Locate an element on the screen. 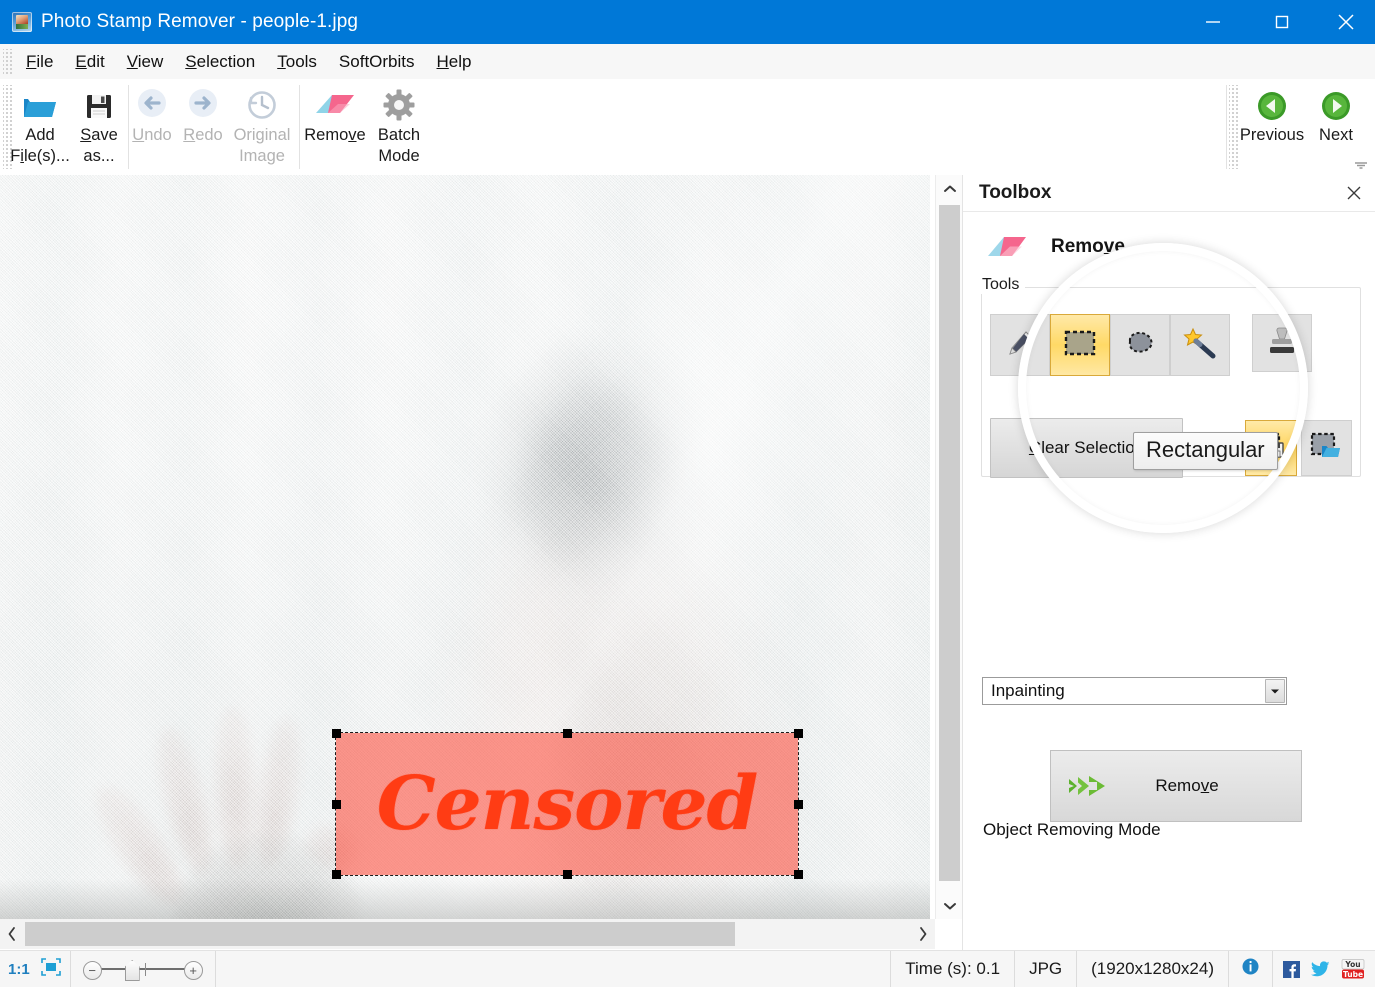 This screenshot has height=987, width=1375. redo-label: Redo is located at coordinates (203, 135).